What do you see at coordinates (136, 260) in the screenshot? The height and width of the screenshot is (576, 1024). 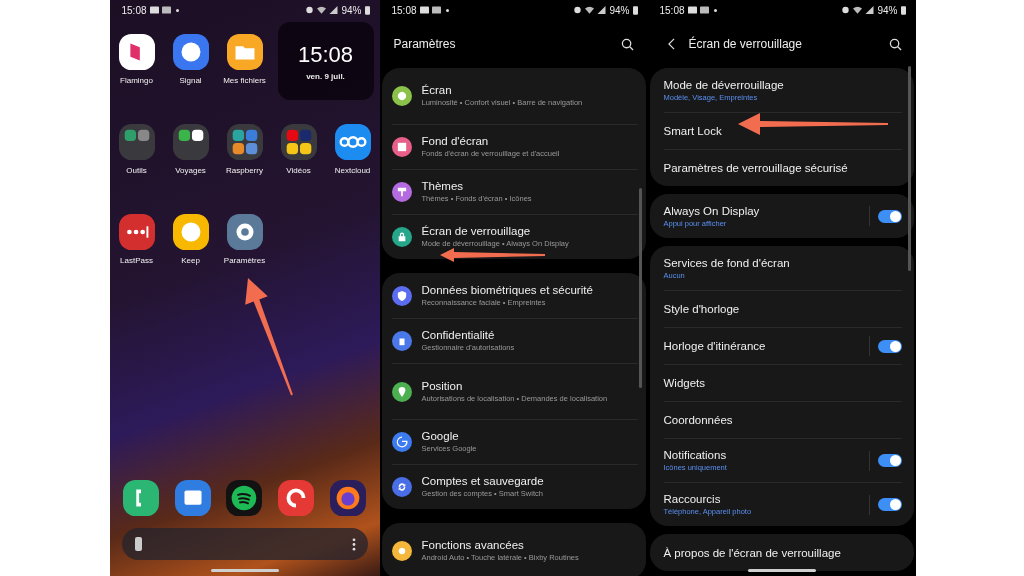 I see `app-label: LastPass` at bounding box center [136, 260].